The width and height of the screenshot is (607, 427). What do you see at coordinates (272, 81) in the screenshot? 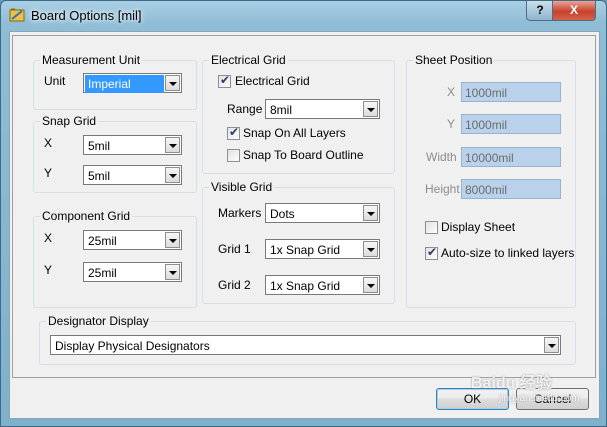
I see `electrical-grid-label: Electrical Grid` at bounding box center [272, 81].